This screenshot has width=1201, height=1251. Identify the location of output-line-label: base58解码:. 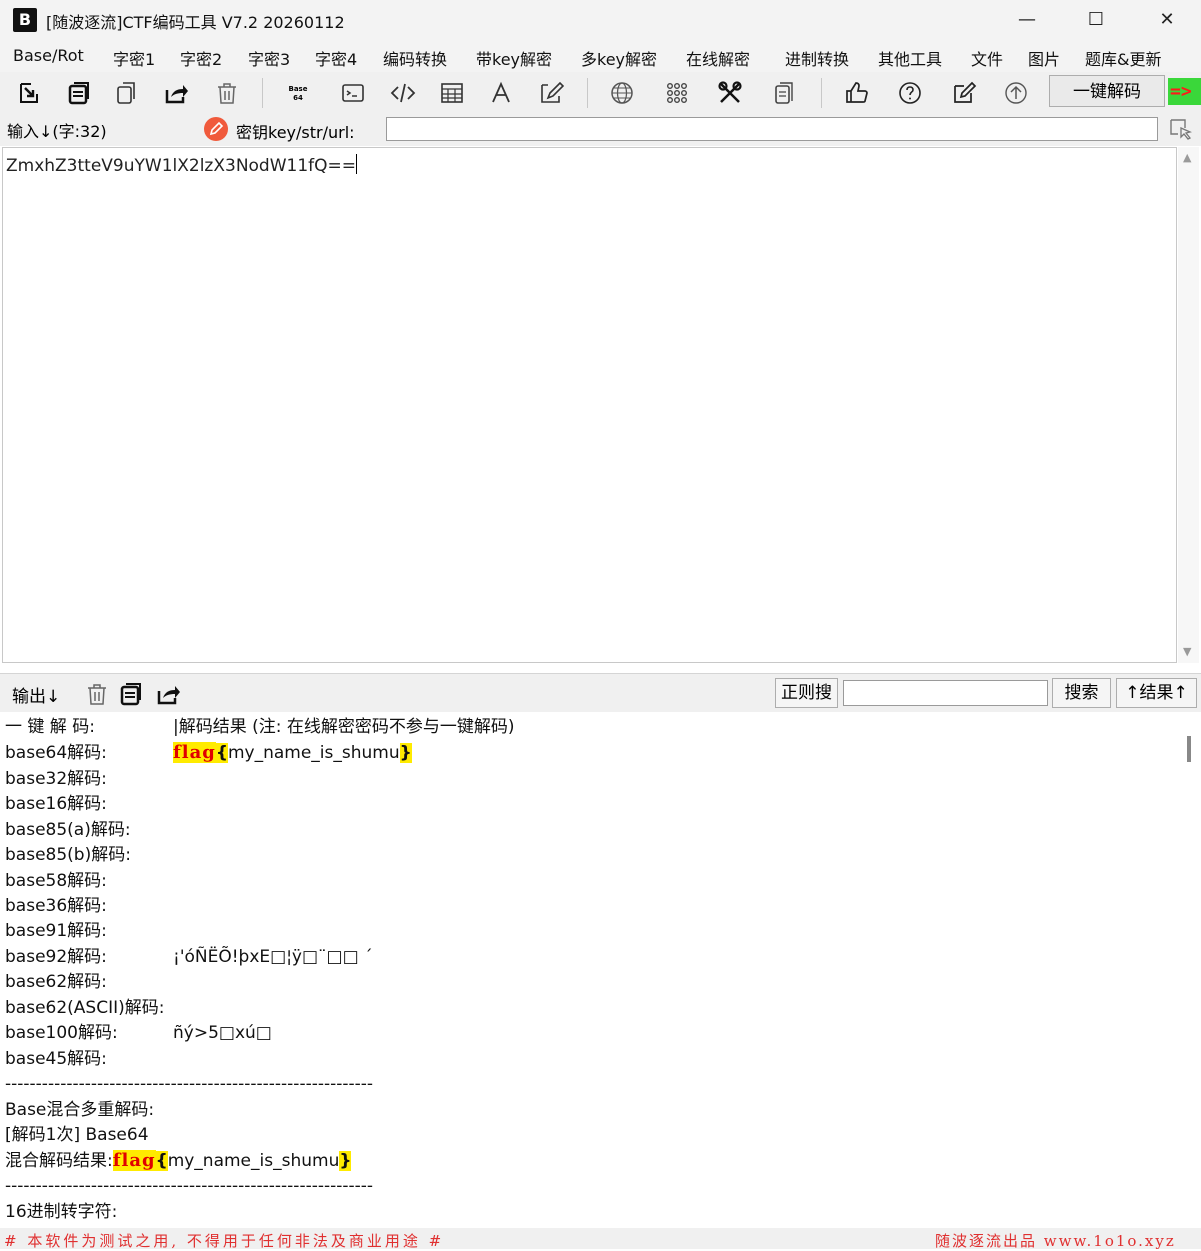
(56, 881).